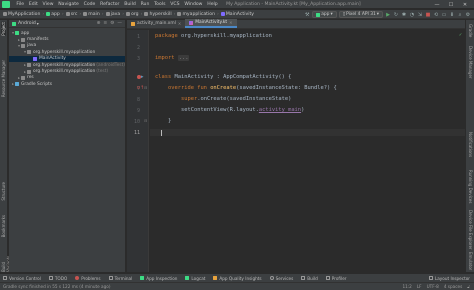 This screenshot has width=474, height=290. Describe the element at coordinates (120, 278) in the screenshot. I see `tool-terminal: Terminal` at that location.